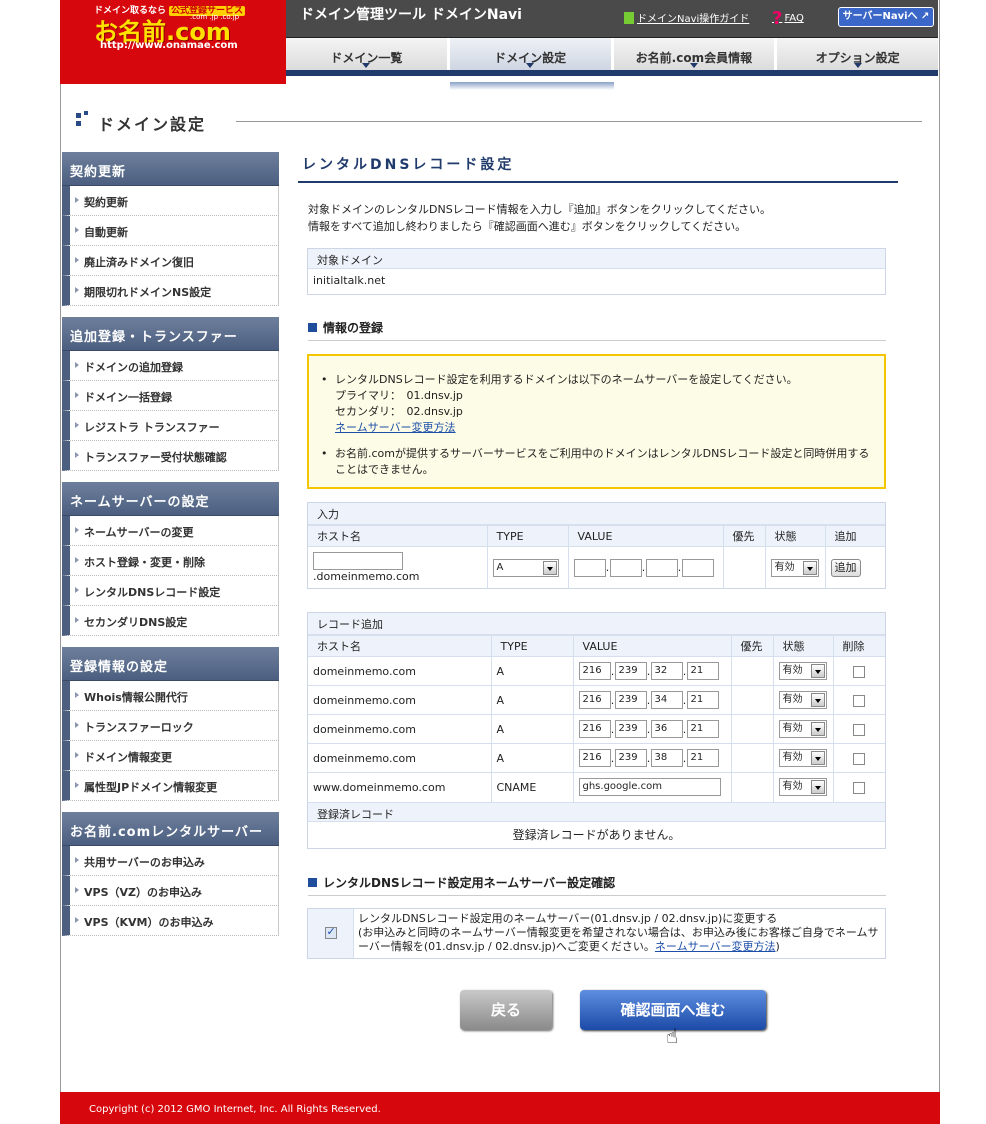 The image size is (986, 1124). Describe the element at coordinates (368, 54) in the screenshot. I see `tab-domain-list: ドメイン一覧` at that location.